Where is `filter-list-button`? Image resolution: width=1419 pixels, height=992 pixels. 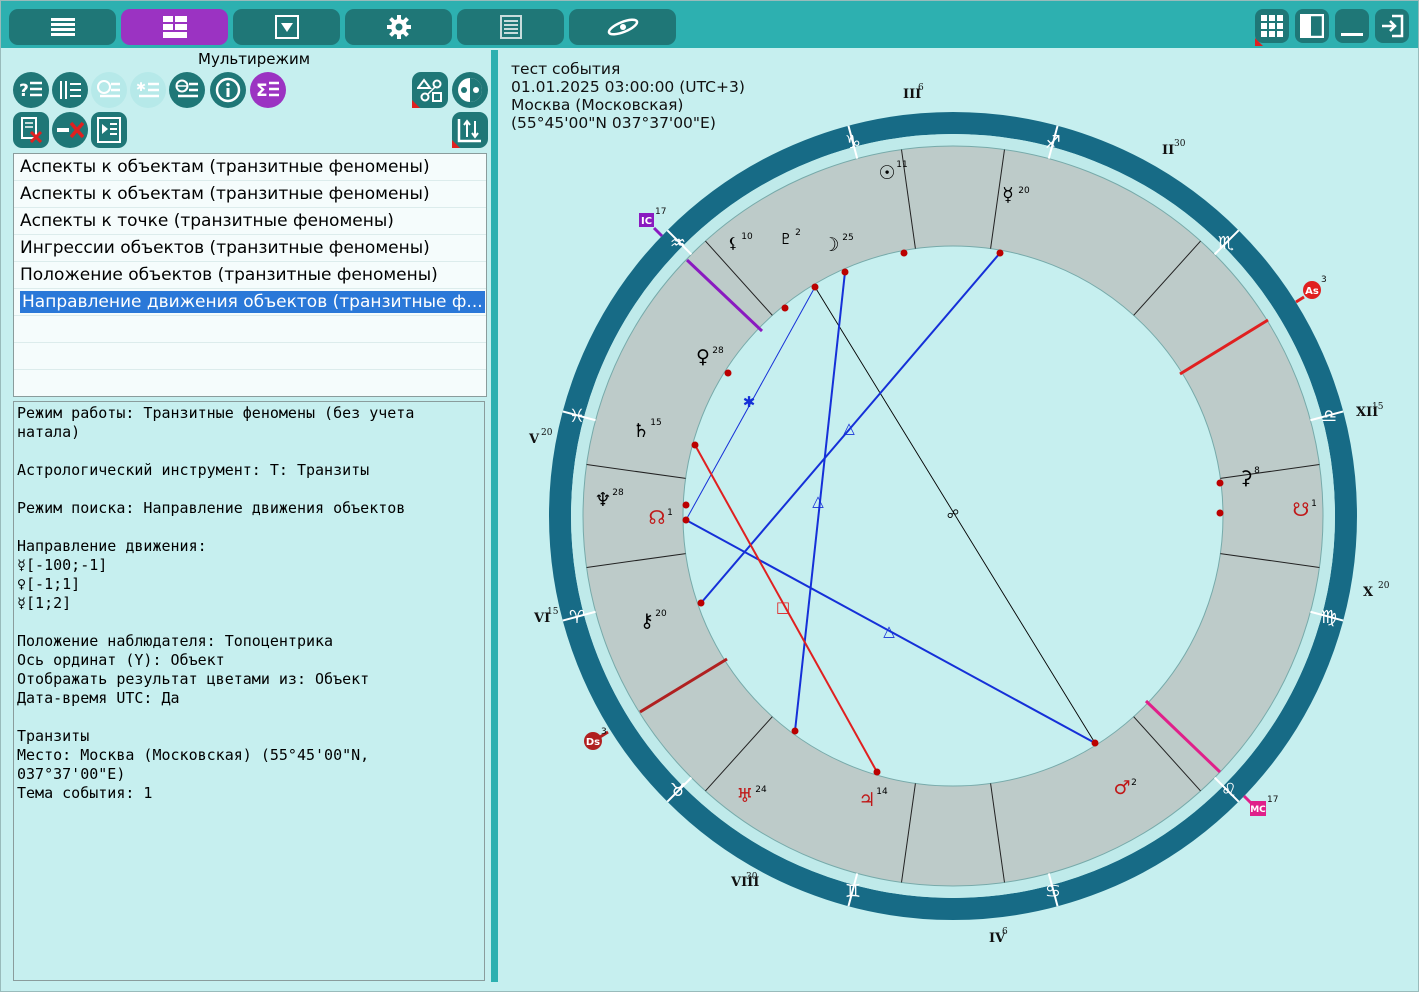 filter-list-button is located at coordinates (70, 90).